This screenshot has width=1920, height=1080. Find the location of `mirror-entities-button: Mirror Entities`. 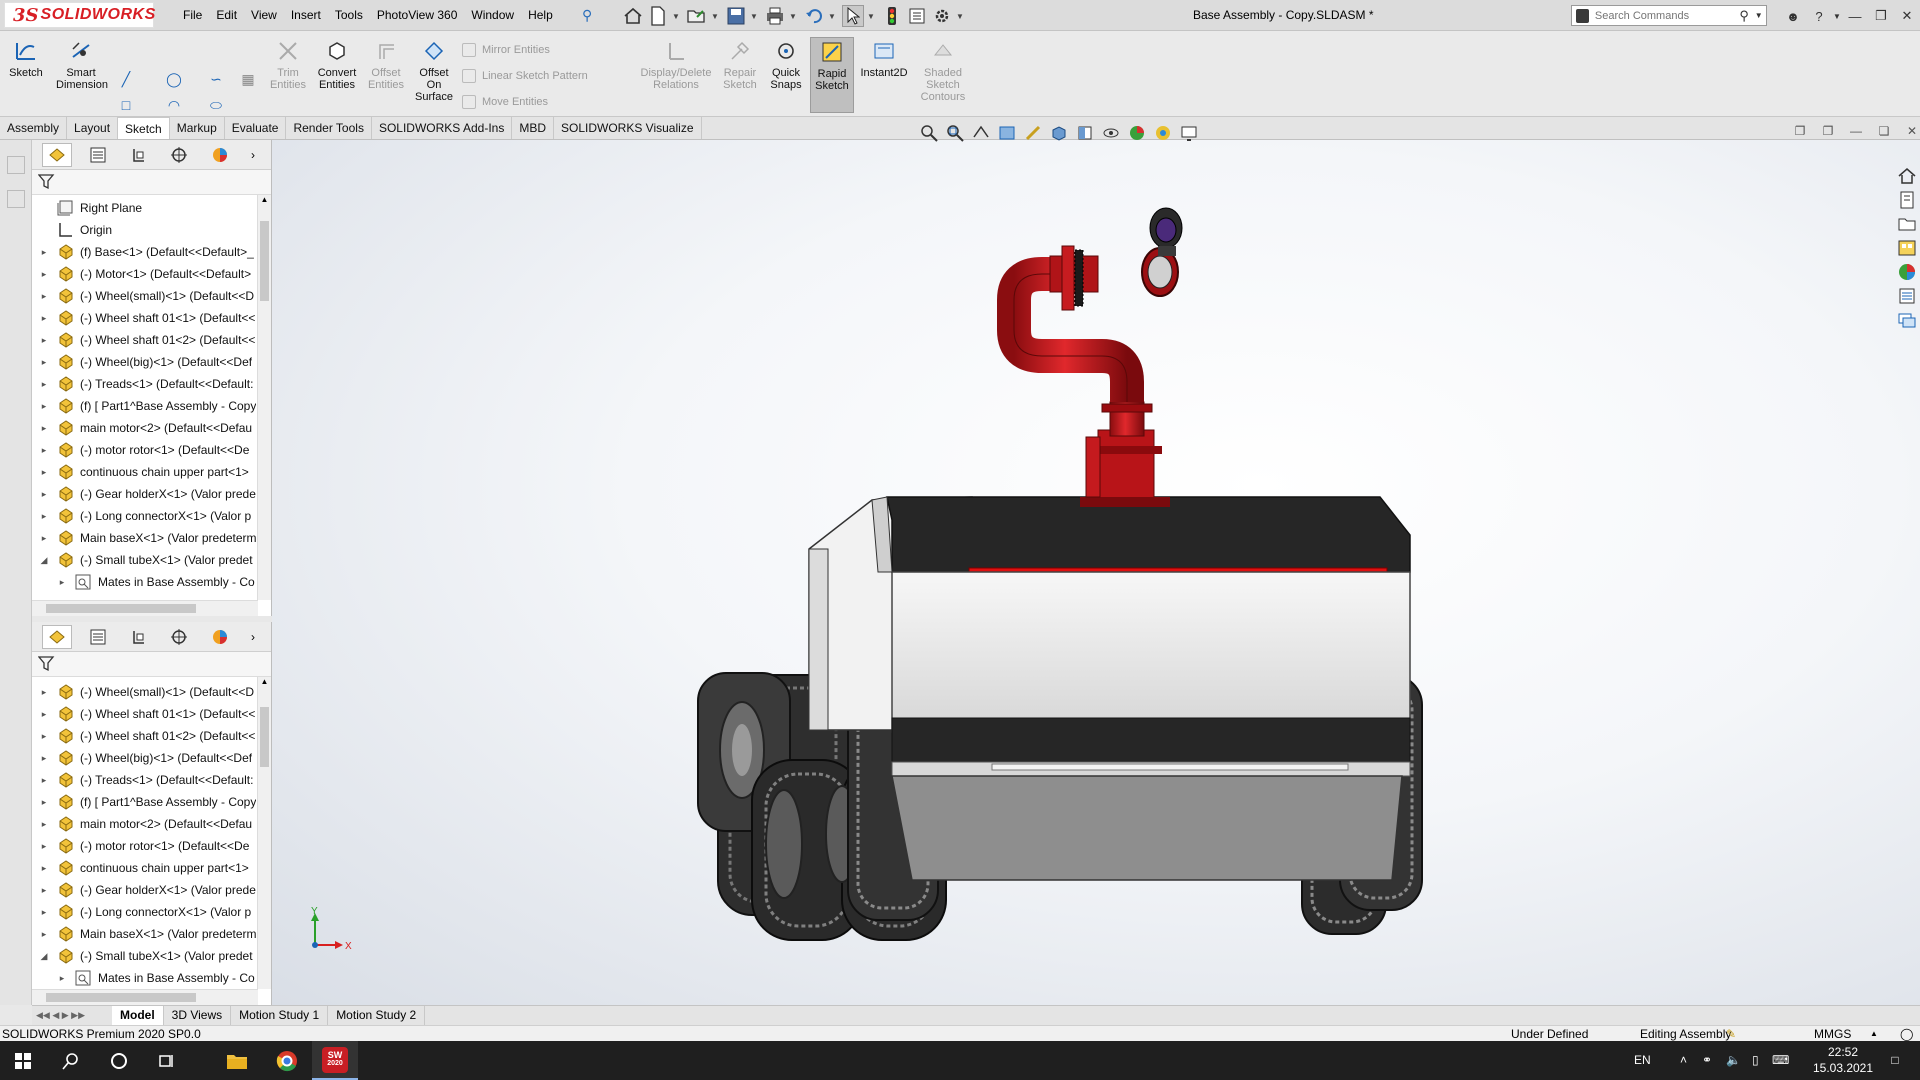

mirror-entities-button: Mirror Entities is located at coordinates (525, 50).